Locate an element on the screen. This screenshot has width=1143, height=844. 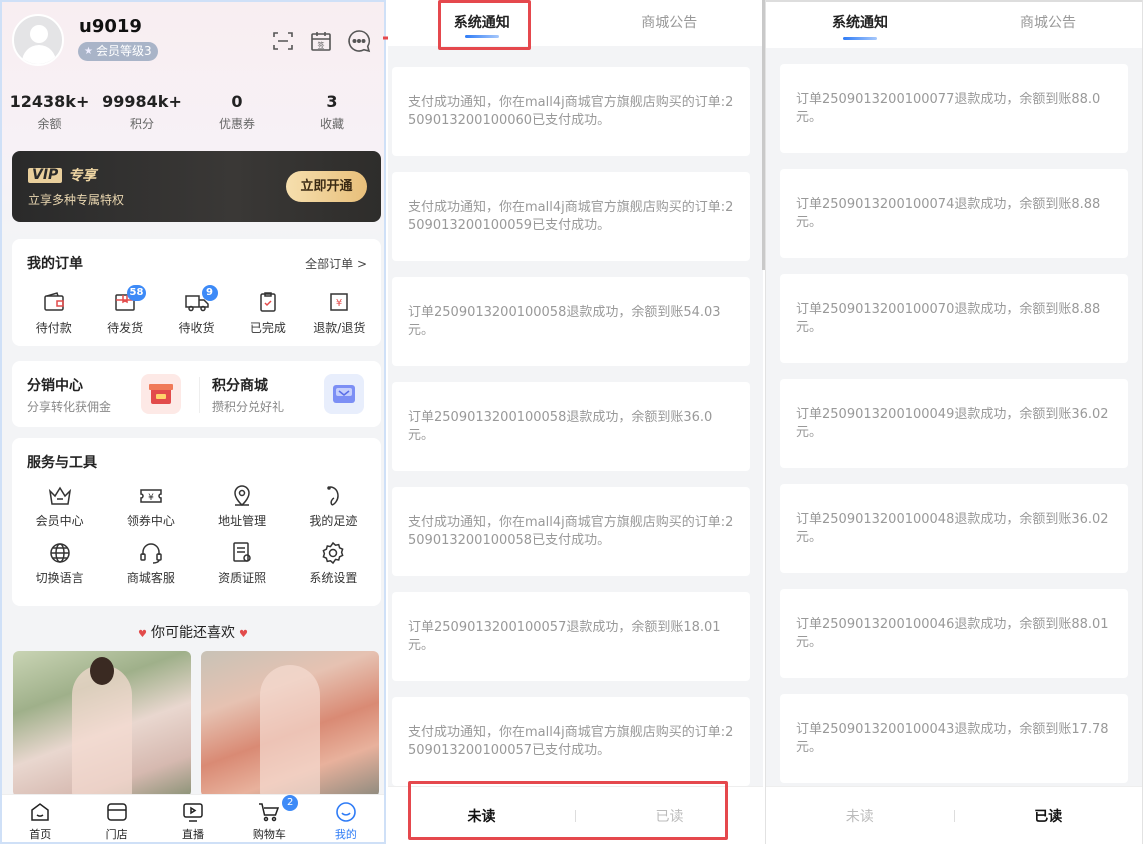
message-card: 订单2509013200100057退款成功，余额到账18.01元。 is located at coordinates (571, 636).